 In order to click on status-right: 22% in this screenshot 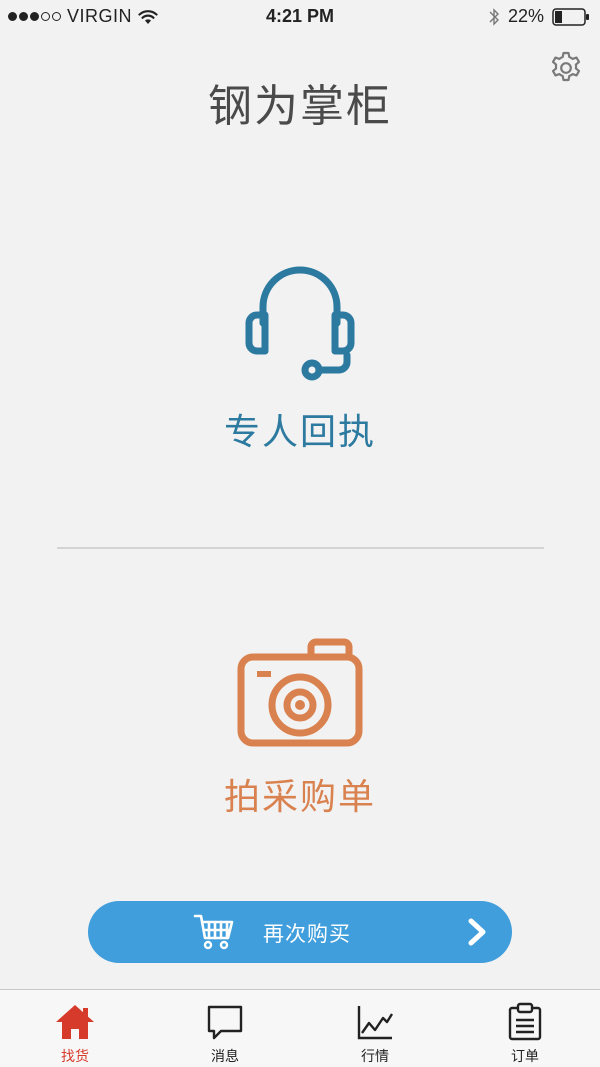, I will do `click(539, 16)`.